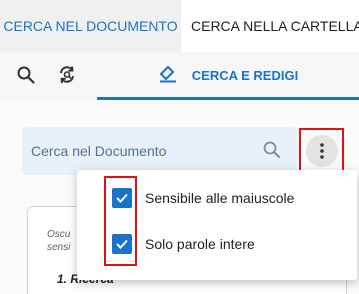  What do you see at coordinates (168, 75) in the screenshot?
I see `eraser-icon` at bounding box center [168, 75].